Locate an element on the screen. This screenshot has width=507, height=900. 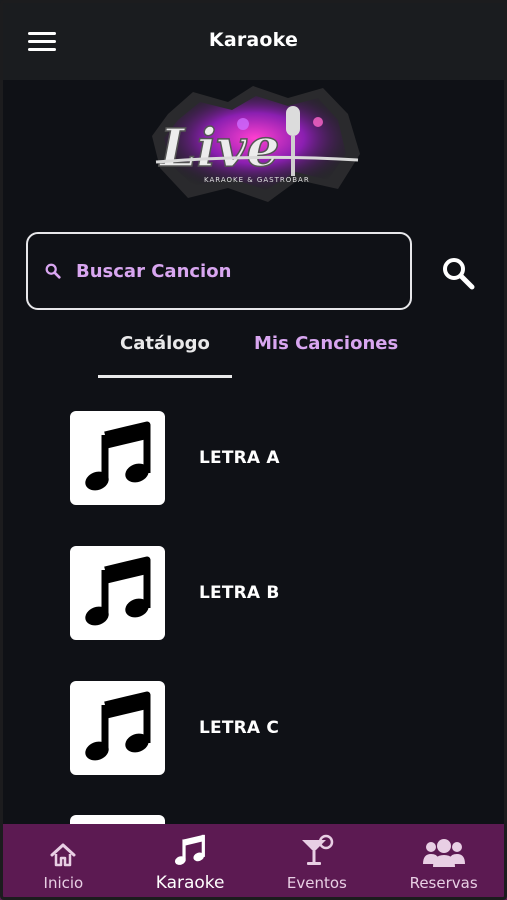
song-item: LETRA A is located at coordinates (260, 458).